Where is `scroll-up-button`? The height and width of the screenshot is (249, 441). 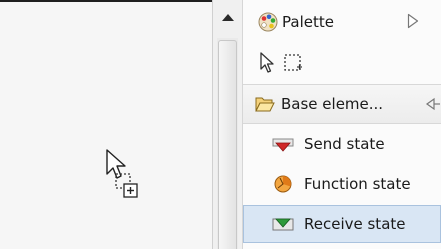
scroll-up-button is located at coordinates (227, 17).